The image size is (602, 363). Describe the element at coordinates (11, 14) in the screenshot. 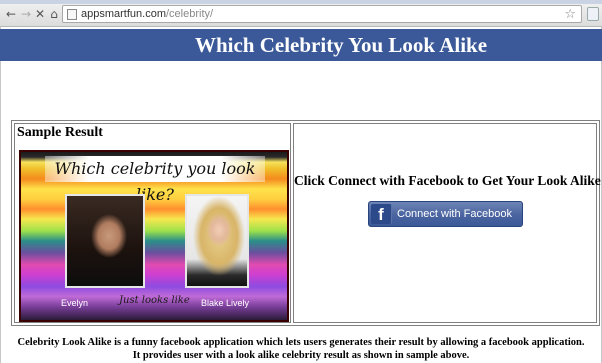

I see `back-arrow-icon: ←` at that location.